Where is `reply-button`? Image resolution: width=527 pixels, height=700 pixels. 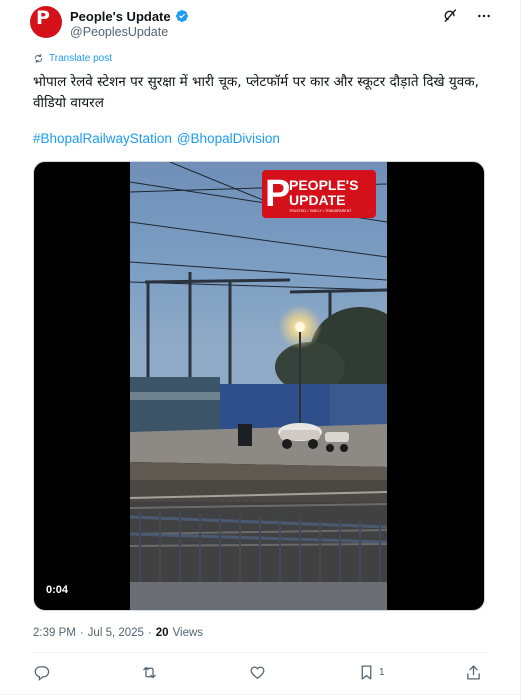 reply-button is located at coordinates (43, 672).